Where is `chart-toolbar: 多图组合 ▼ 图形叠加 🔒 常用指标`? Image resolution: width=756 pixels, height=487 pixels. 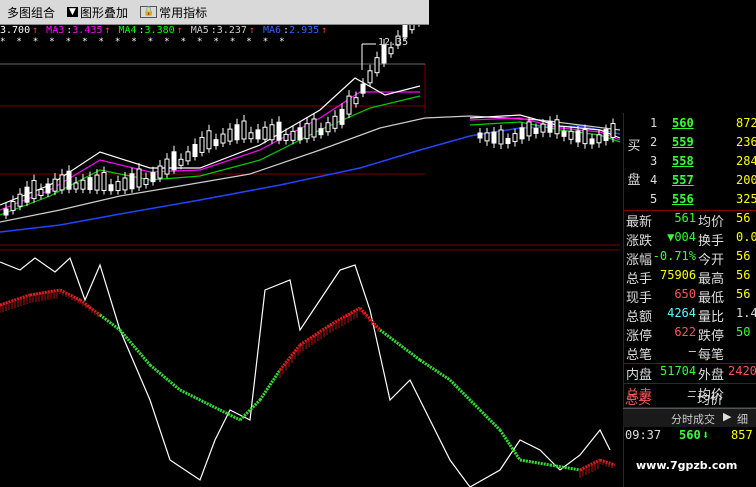 chart-toolbar: 多图组合 ▼ 图形叠加 🔒 常用指标 is located at coordinates (214, 12).